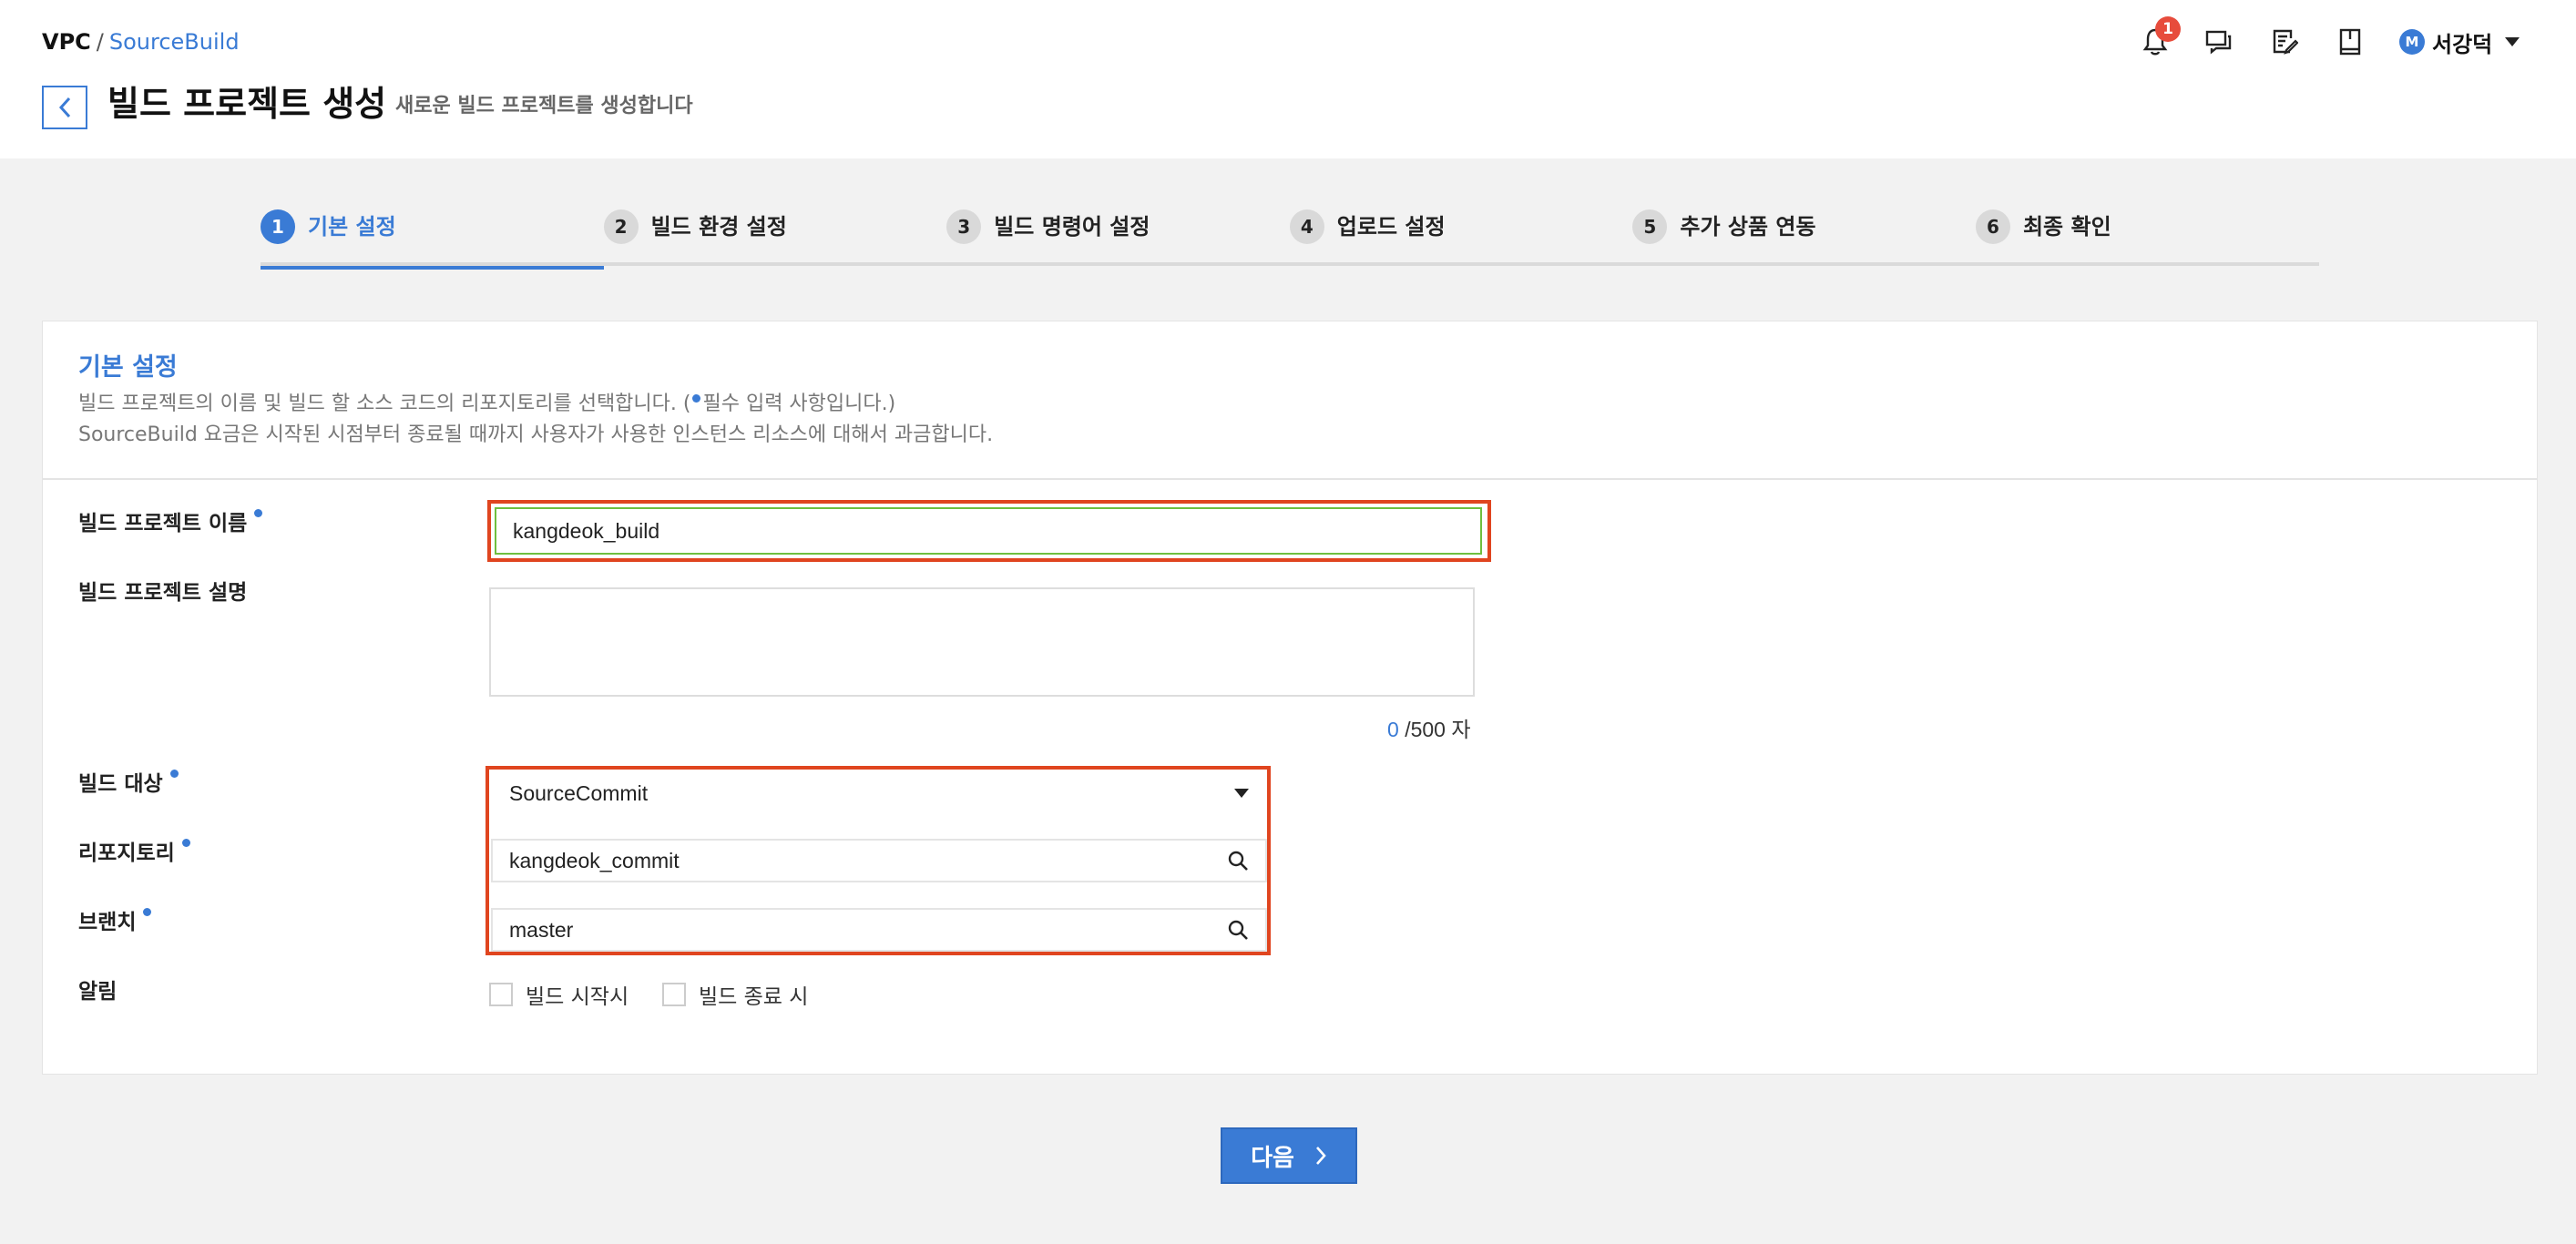  What do you see at coordinates (1307, 226) in the screenshot?
I see `step-number: 4` at bounding box center [1307, 226].